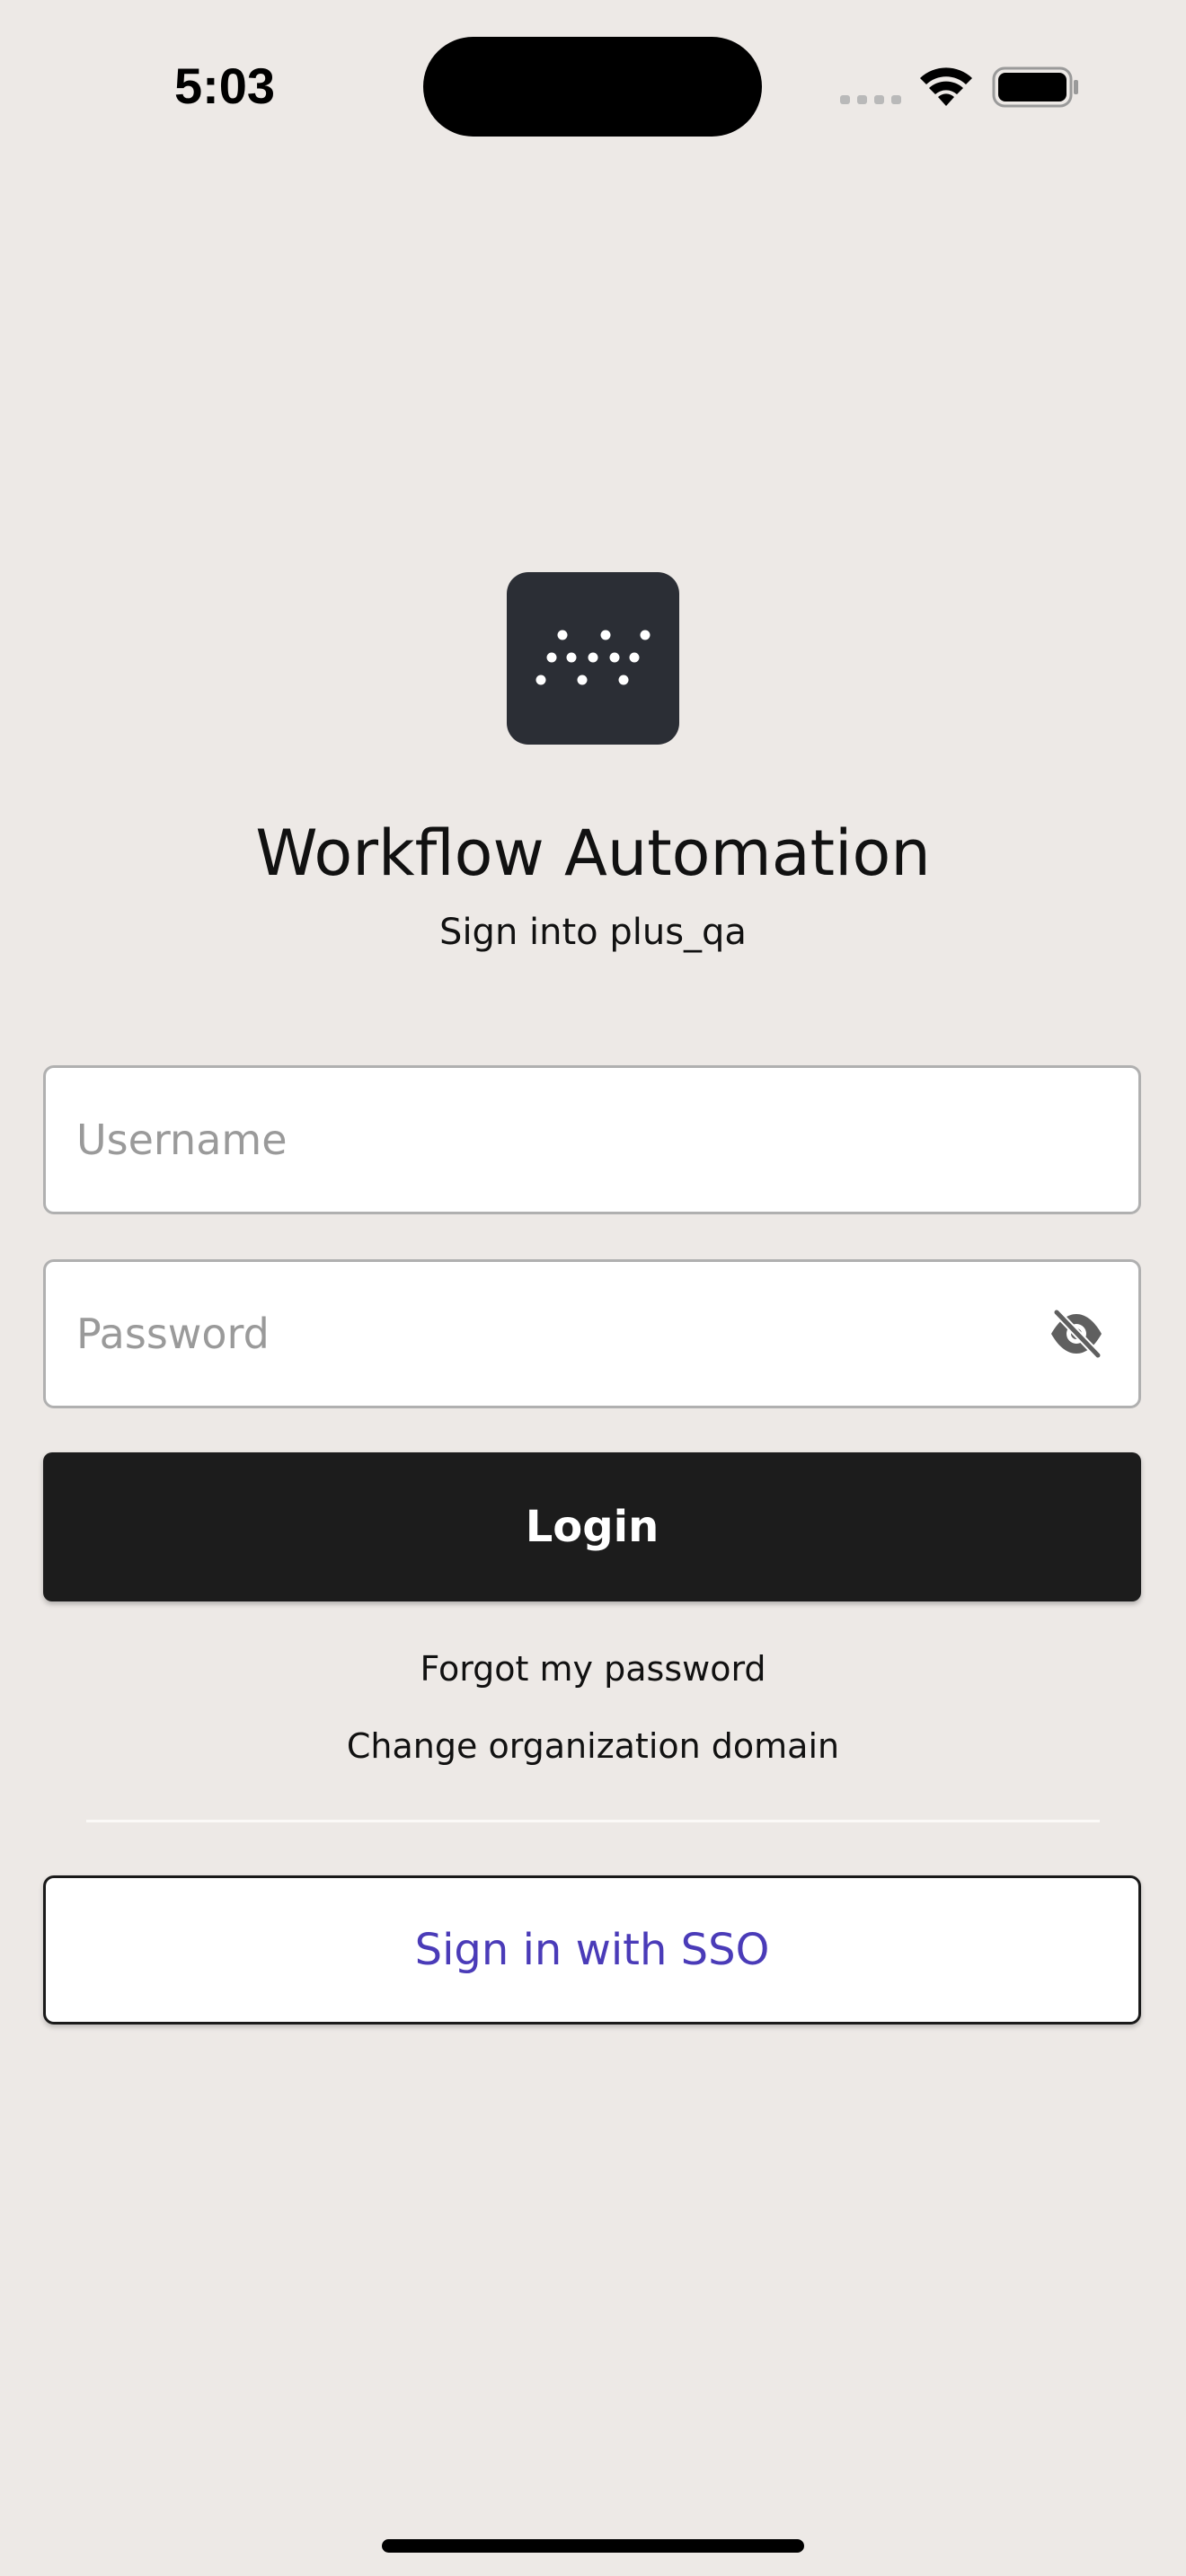  What do you see at coordinates (552, 1140) in the screenshot?
I see `username-input` at bounding box center [552, 1140].